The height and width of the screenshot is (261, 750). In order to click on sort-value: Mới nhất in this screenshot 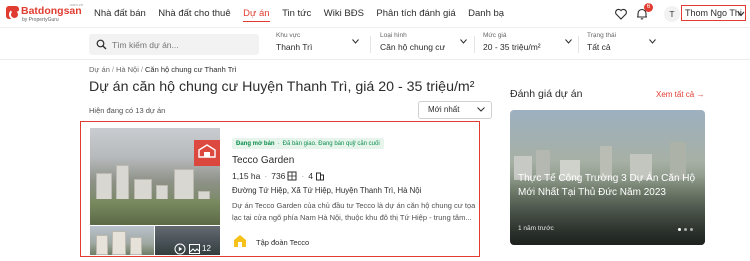, I will do `click(444, 109)`.